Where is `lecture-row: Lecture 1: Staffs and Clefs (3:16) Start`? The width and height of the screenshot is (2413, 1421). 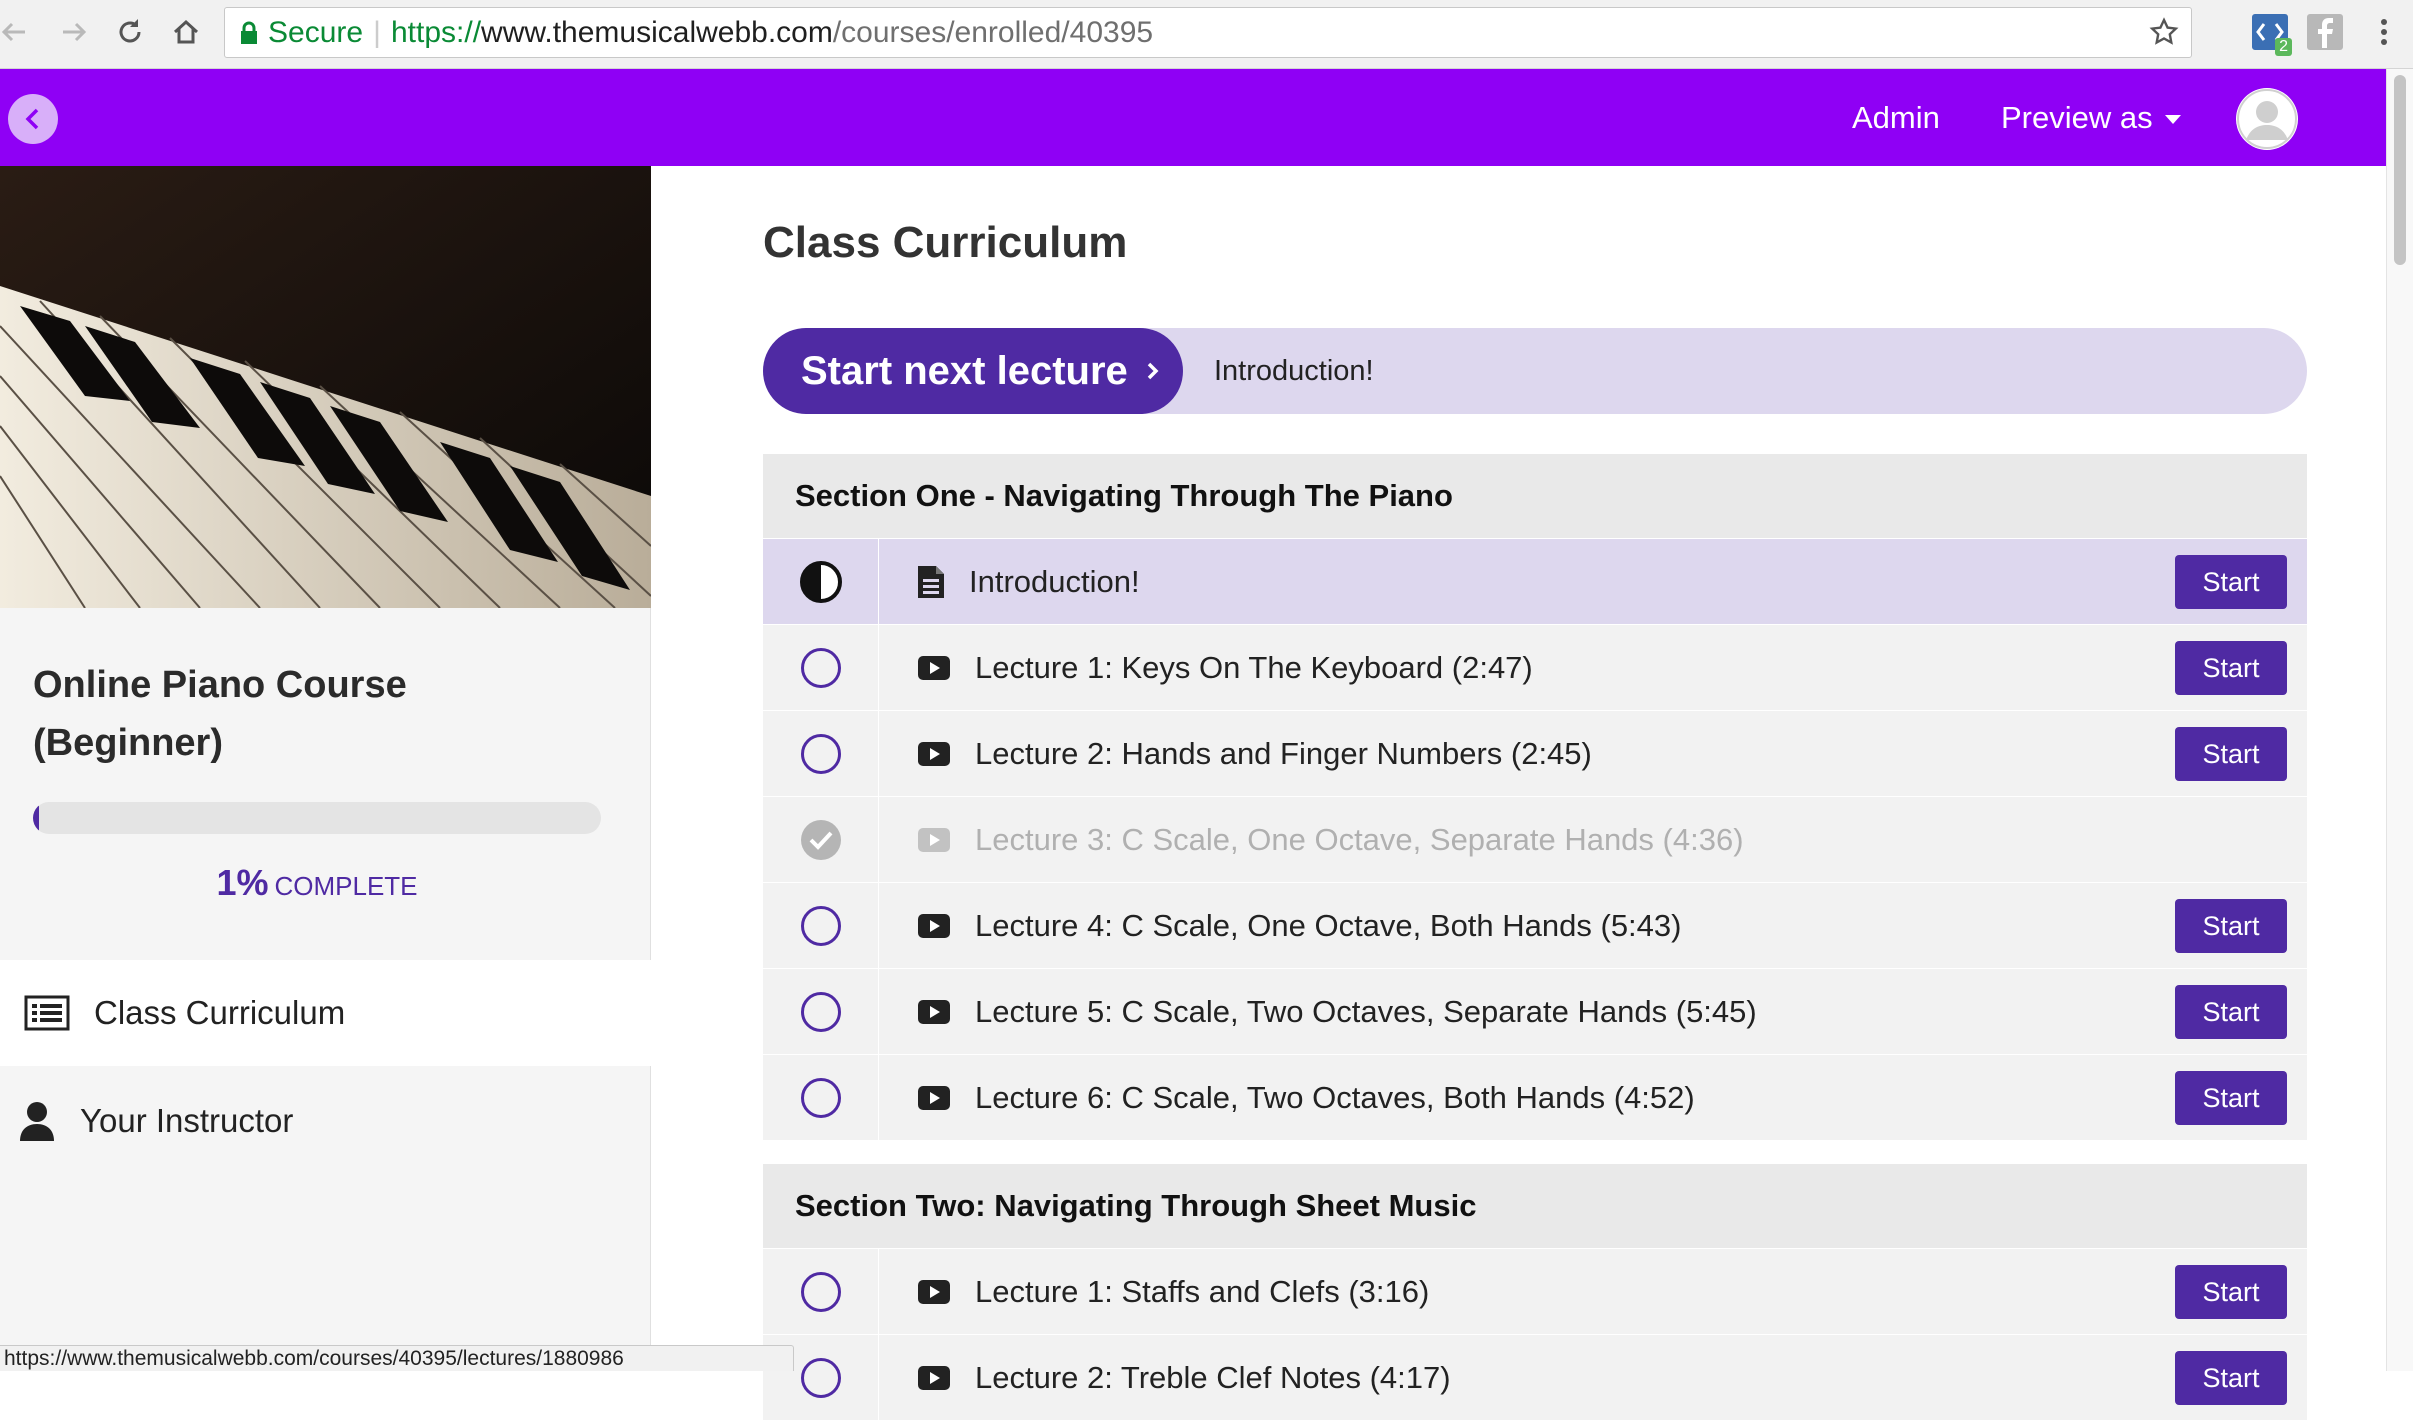
lecture-row: Lecture 1: Staffs and Clefs (3:16) Start is located at coordinates (1535, 1291).